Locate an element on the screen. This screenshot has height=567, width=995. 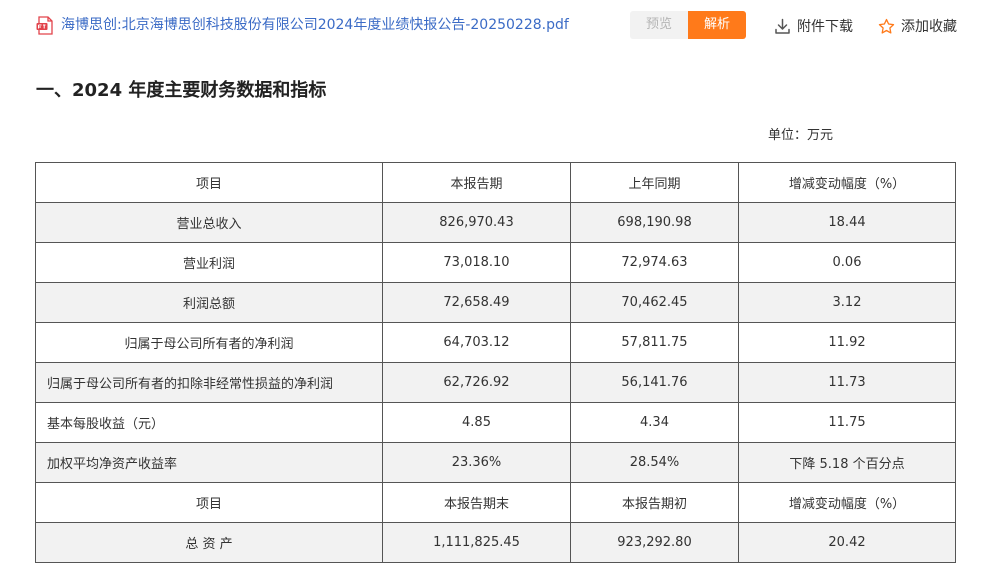
table-header-row: 项目 本报告期末 本报告期初 增减变动幅度（%） is located at coordinates (495, 502).